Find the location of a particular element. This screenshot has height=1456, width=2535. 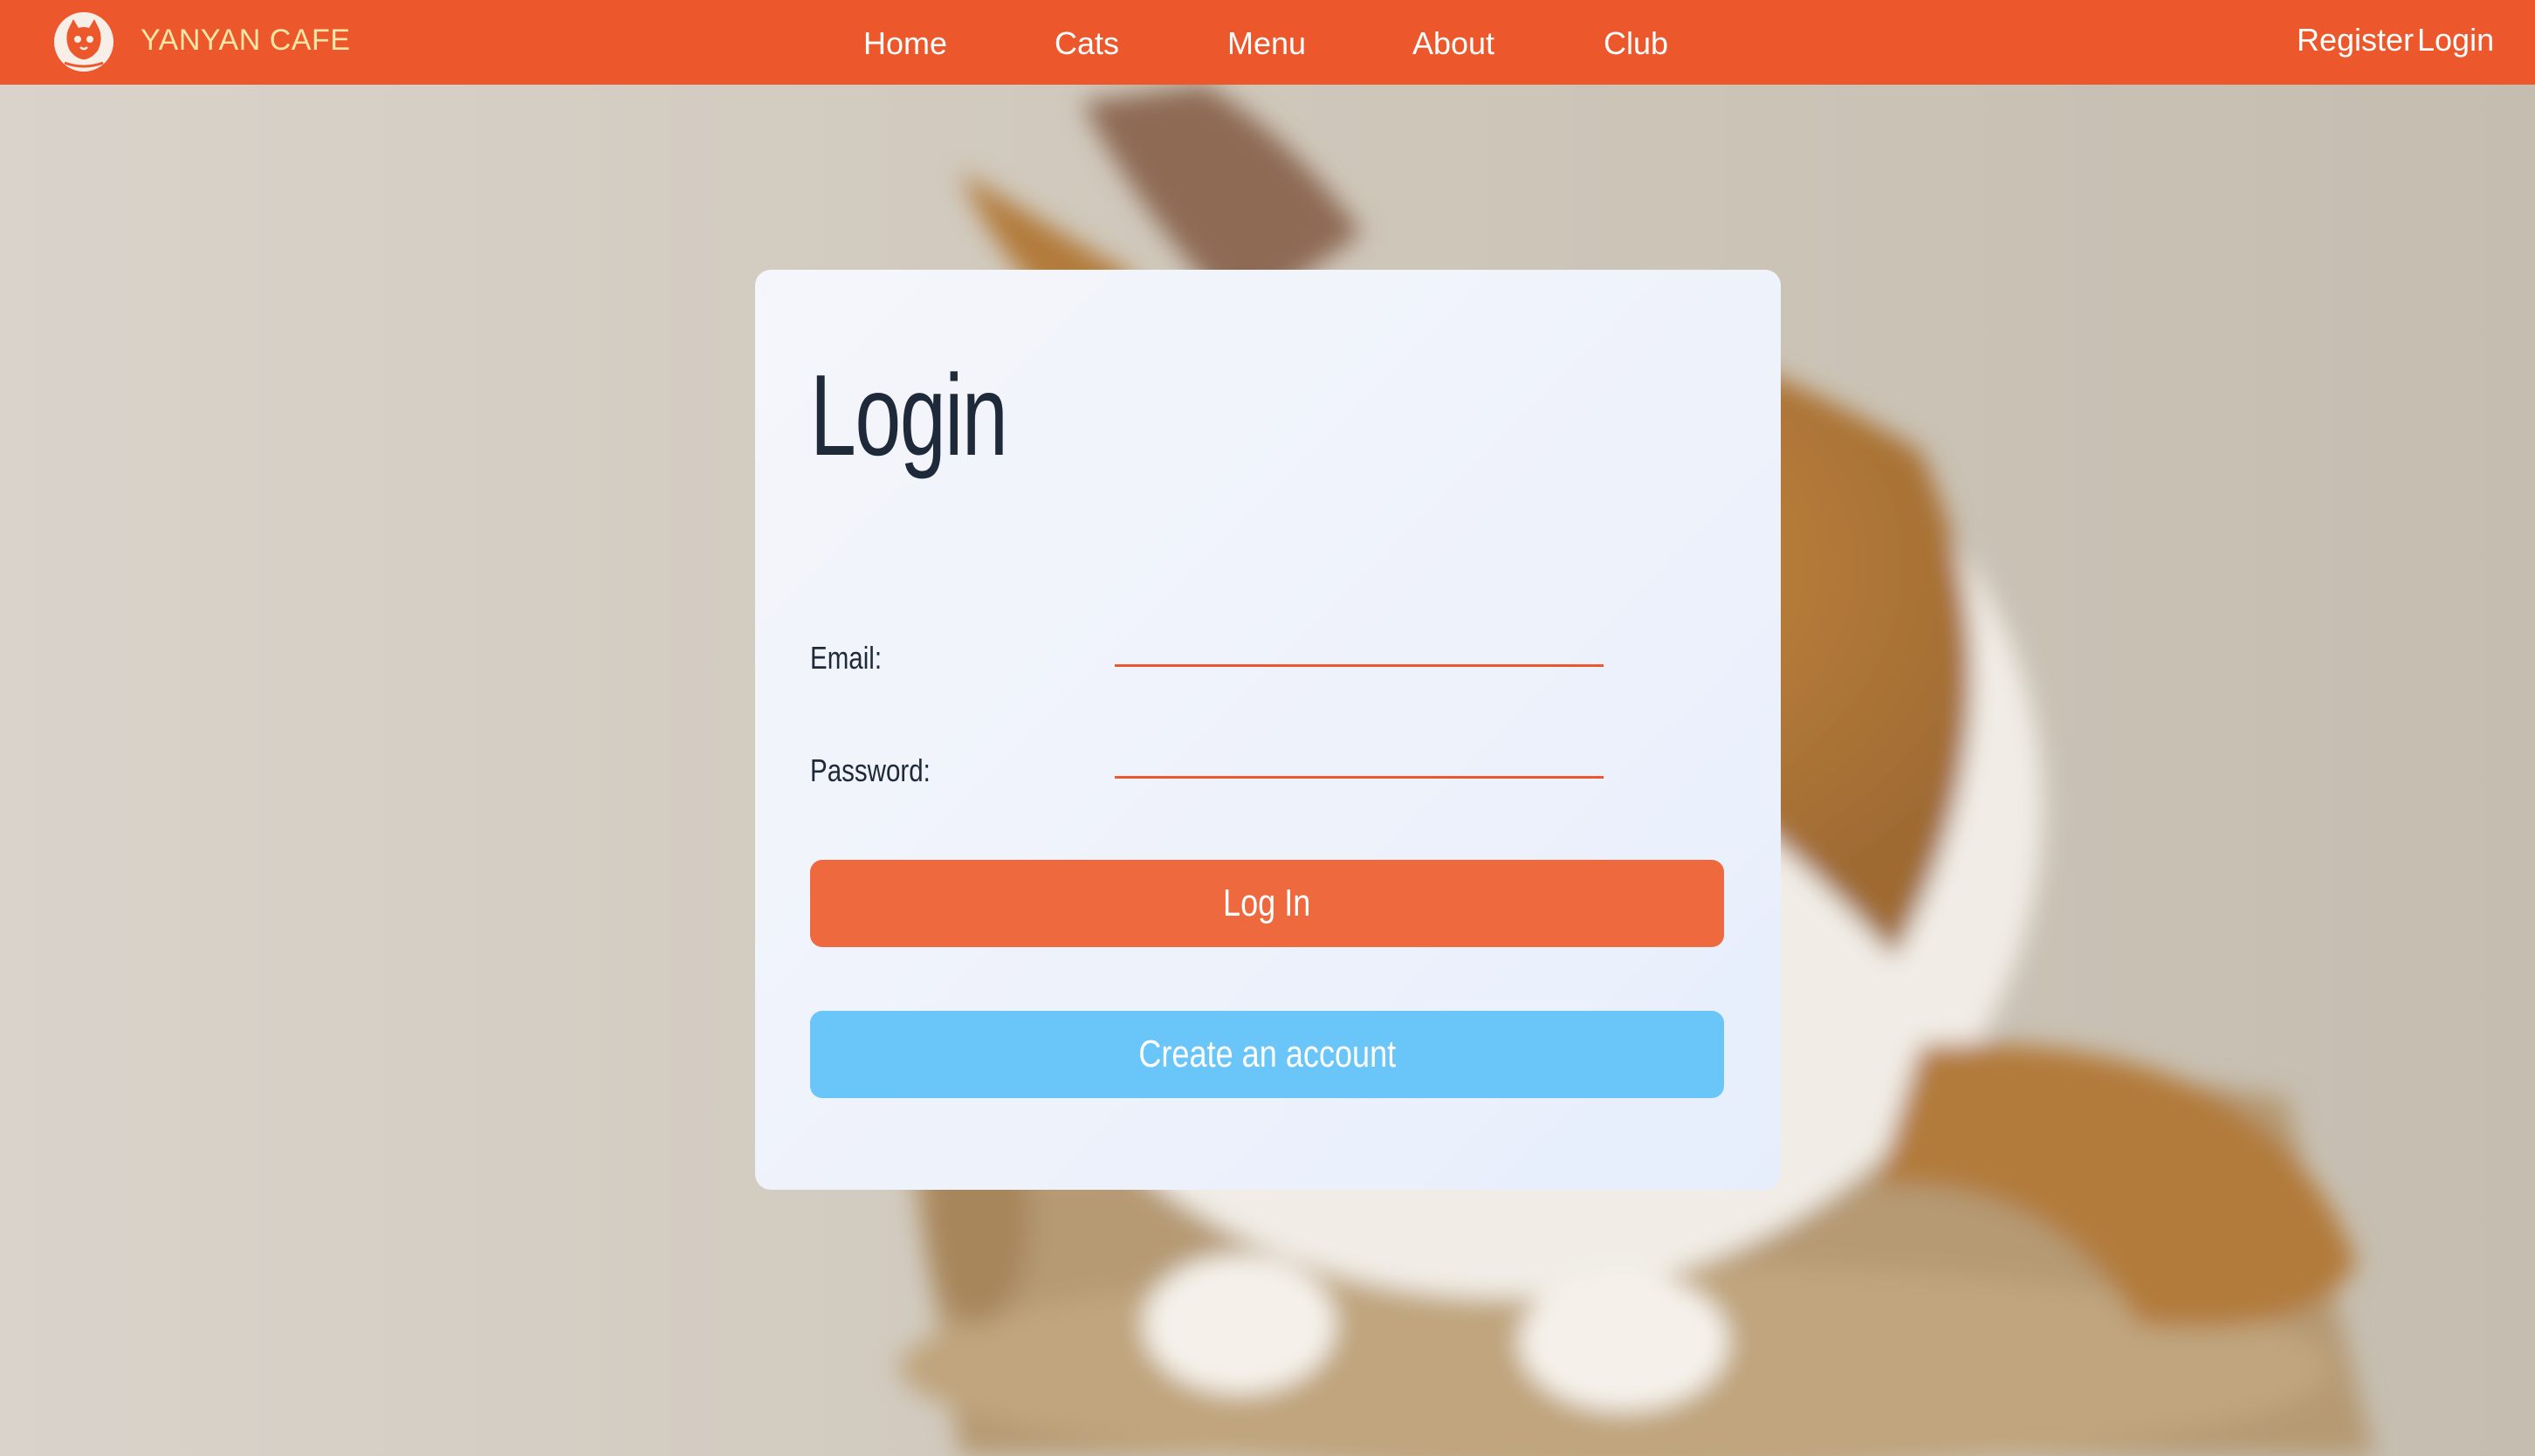

create-account-button-label: Create an account is located at coordinates (1267, 1054).